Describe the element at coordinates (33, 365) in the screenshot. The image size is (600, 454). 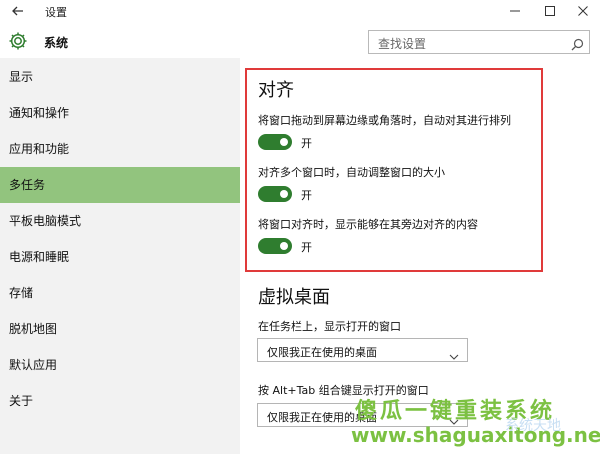
I see `sidebar-item-label: 默认应用` at that location.